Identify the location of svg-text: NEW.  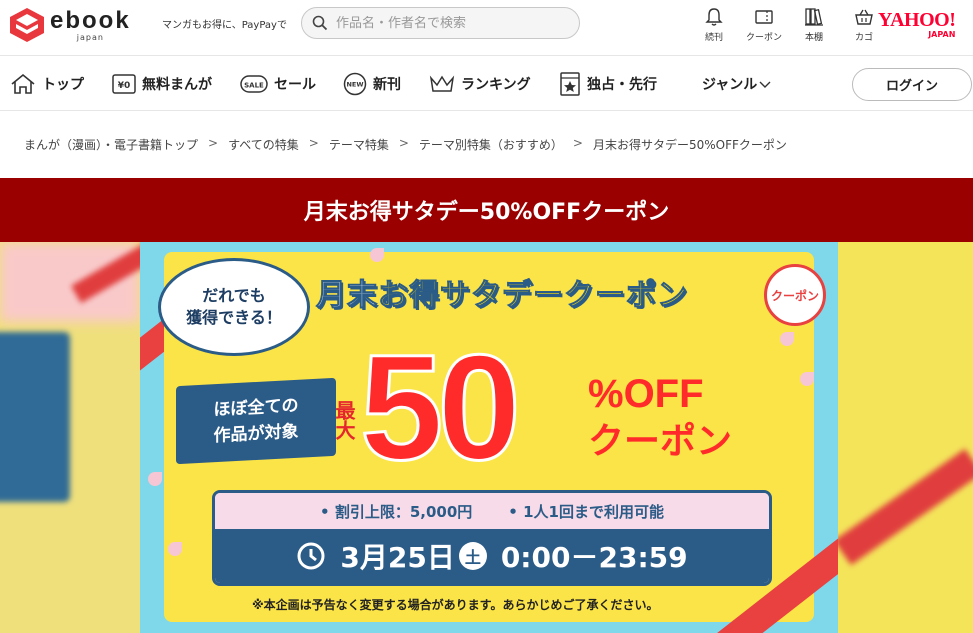
(354, 85).